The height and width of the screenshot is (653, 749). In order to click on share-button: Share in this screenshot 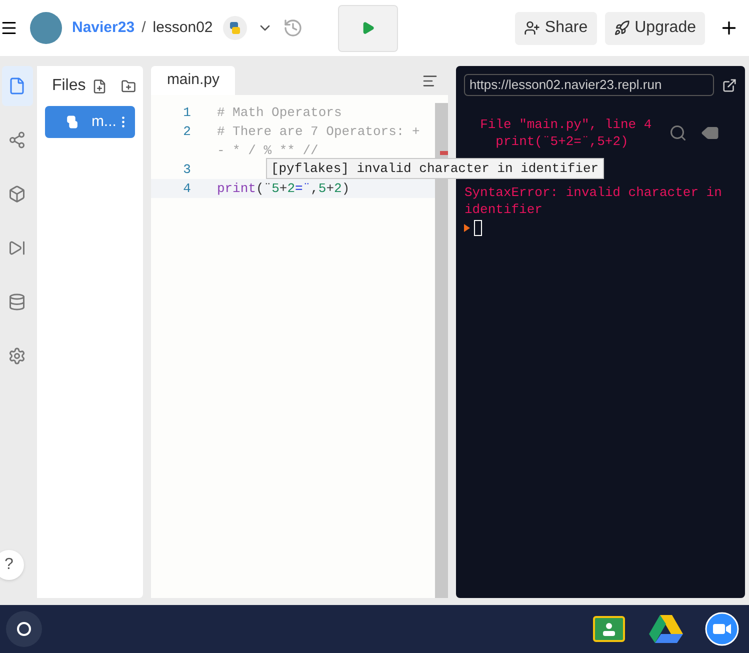, I will do `click(555, 28)`.